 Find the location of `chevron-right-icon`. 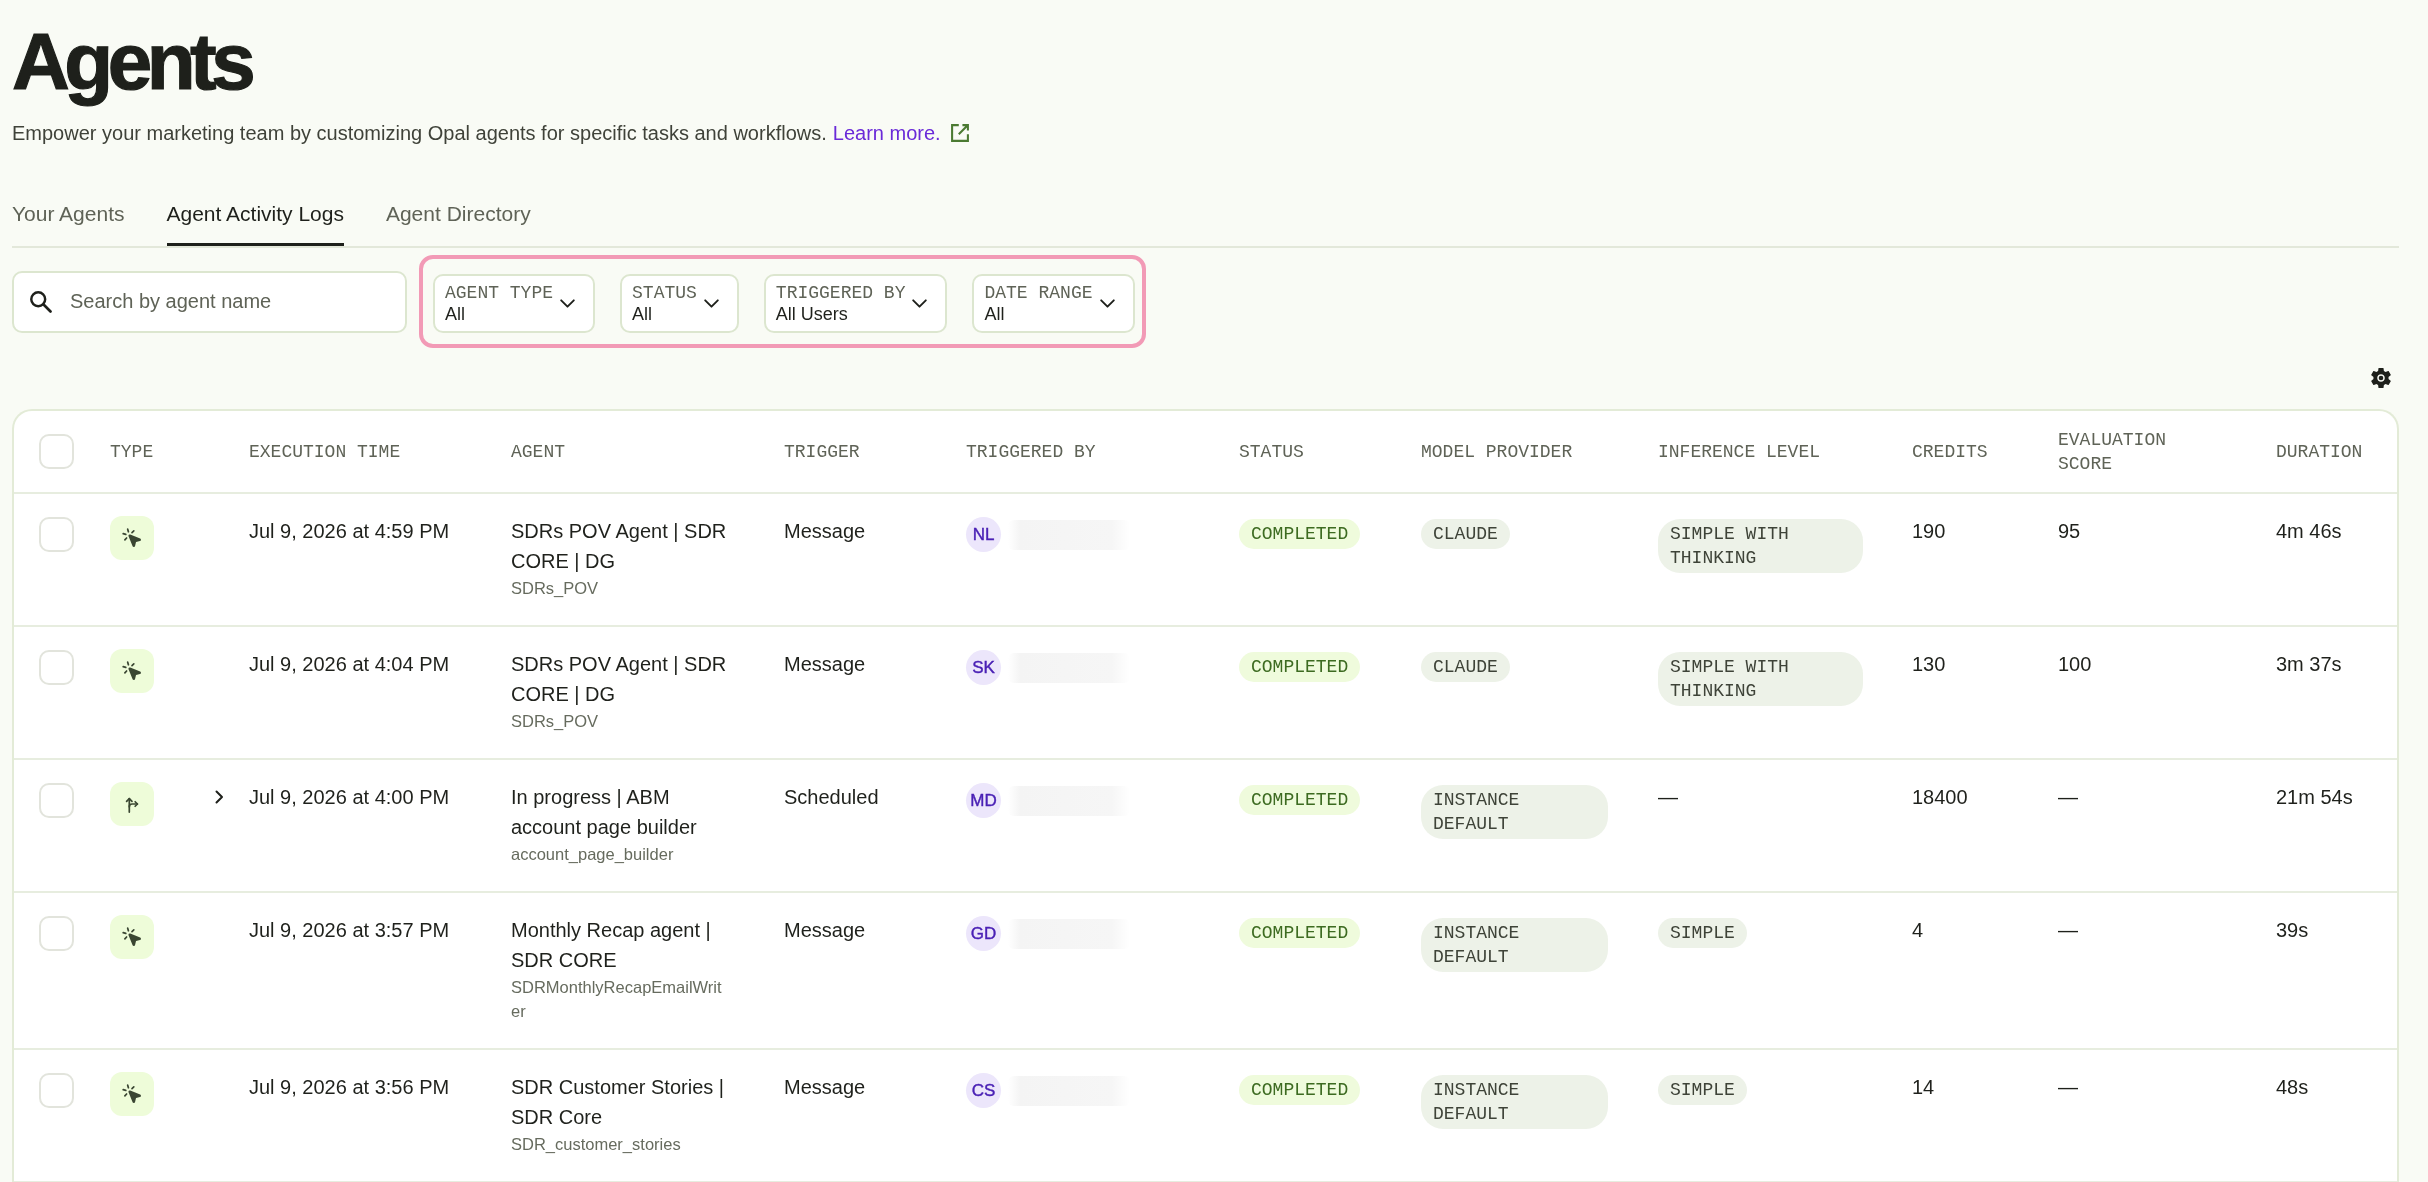

chevron-right-icon is located at coordinates (219, 797).